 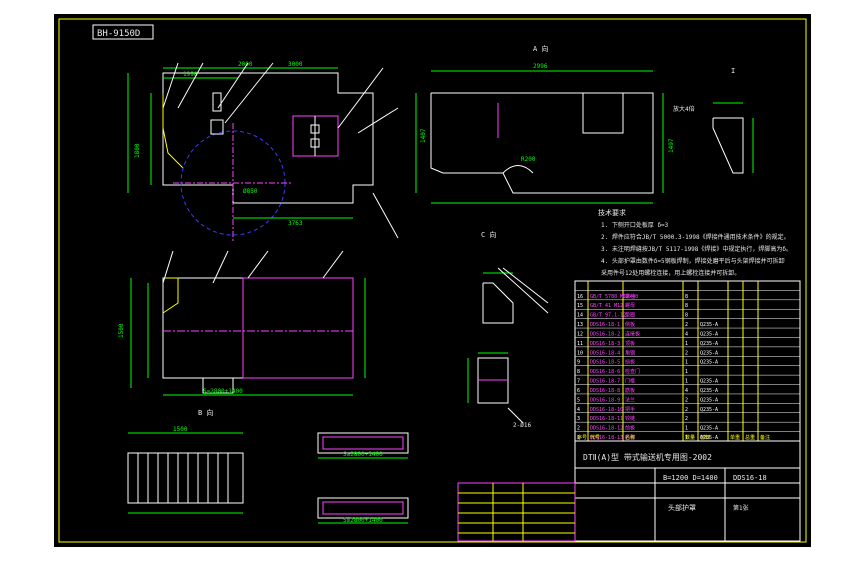 I want to click on bom-cell: DDS16-18-9, so click(x=605, y=400).